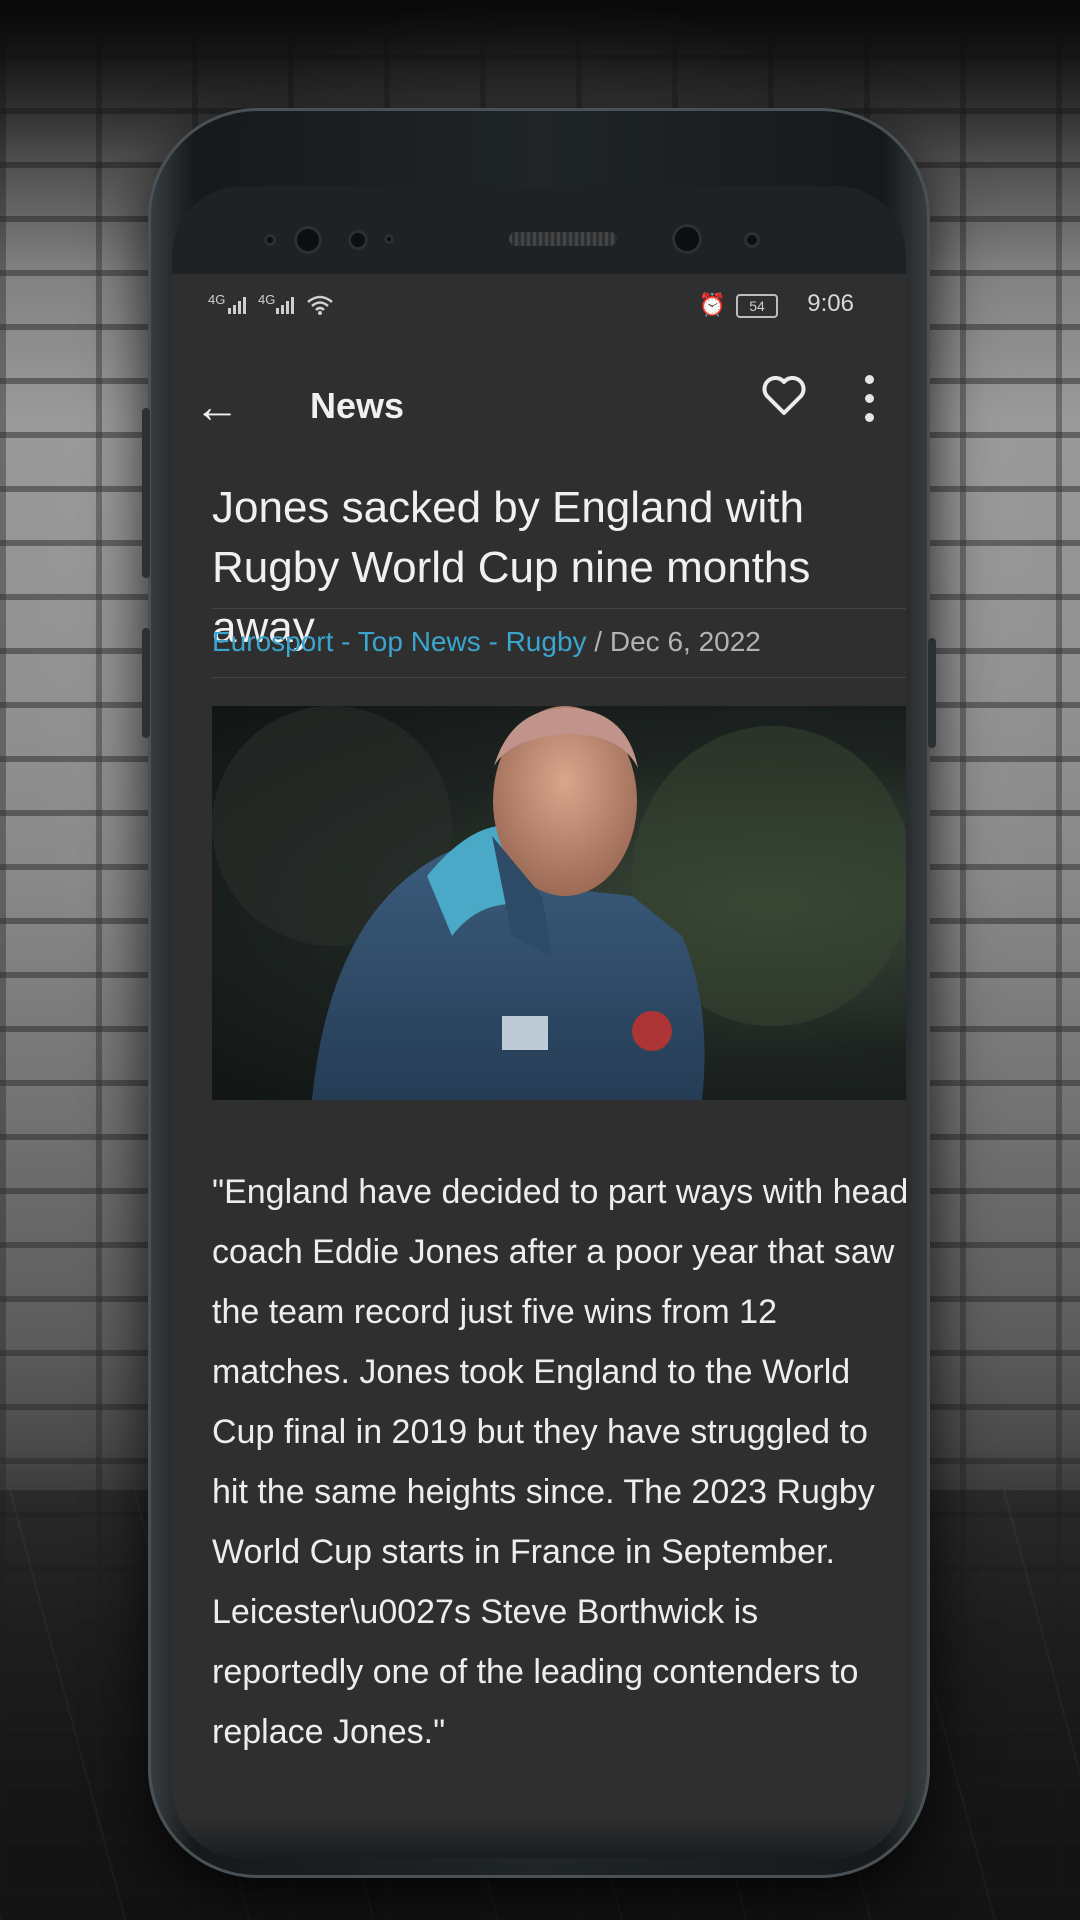 This screenshot has width=1080, height=1920. I want to click on wifi-icon, so click(320, 305).